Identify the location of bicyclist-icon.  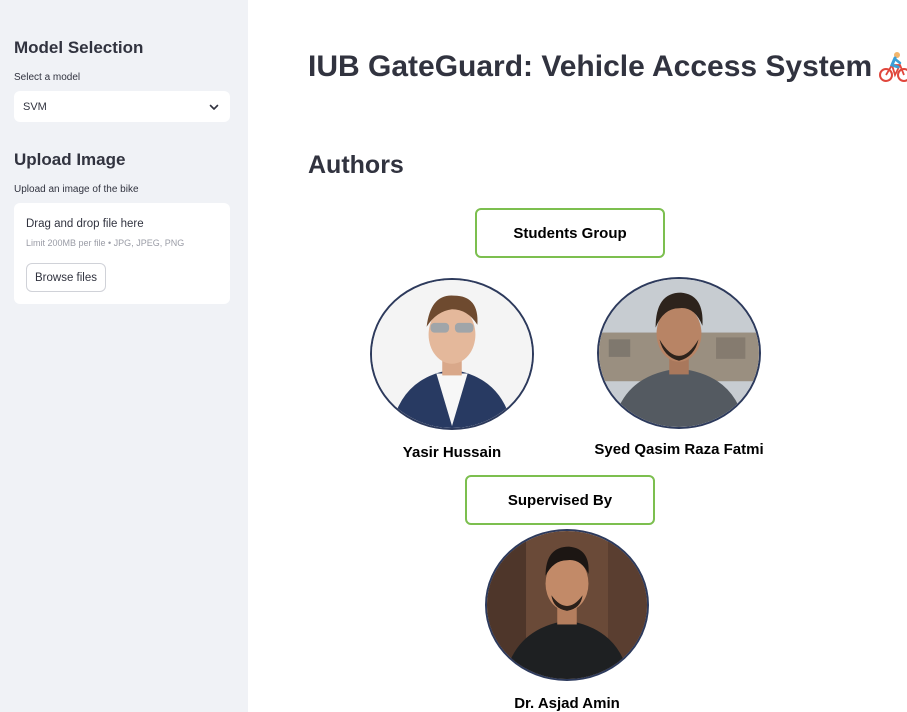
(893, 67).